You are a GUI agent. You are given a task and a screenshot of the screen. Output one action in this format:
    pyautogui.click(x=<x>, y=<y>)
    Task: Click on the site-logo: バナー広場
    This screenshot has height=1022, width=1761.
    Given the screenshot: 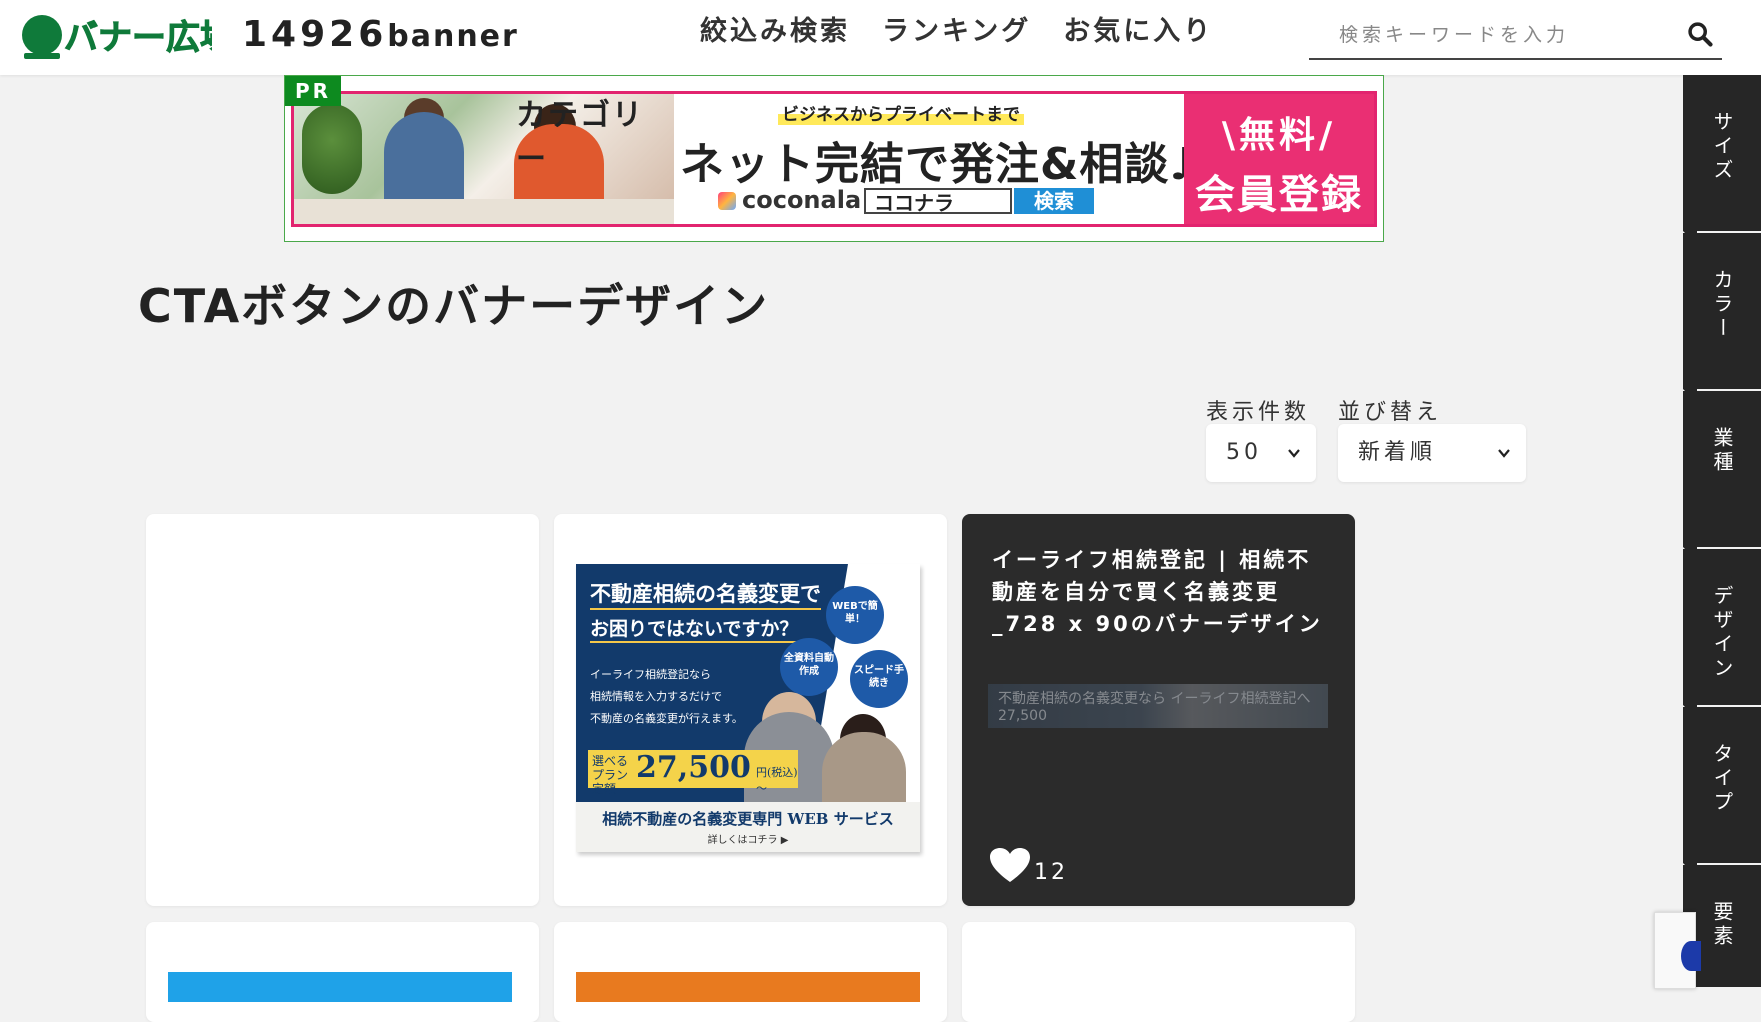 What is the action you would take?
    pyautogui.click(x=116, y=36)
    